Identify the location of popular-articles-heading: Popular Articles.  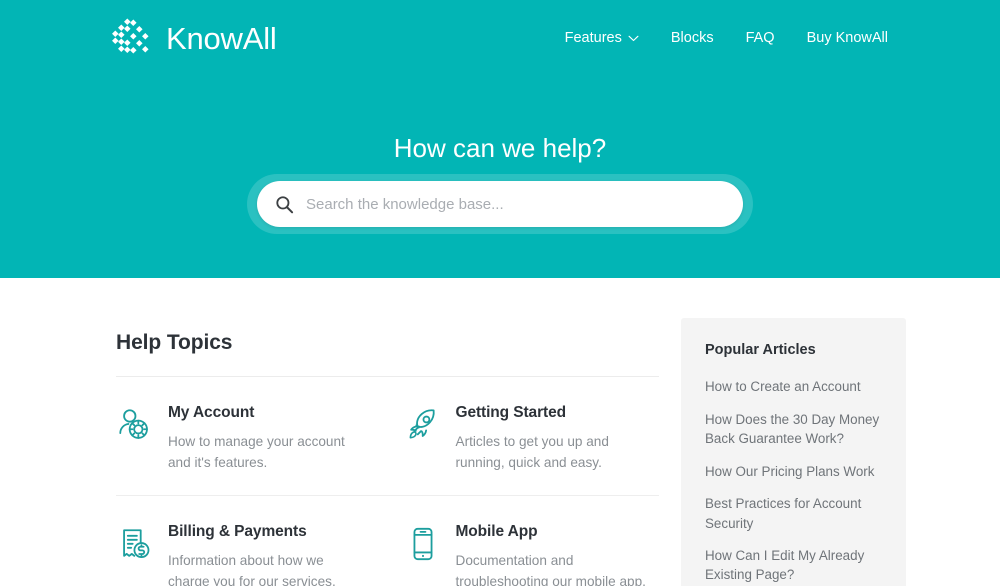
(760, 350).